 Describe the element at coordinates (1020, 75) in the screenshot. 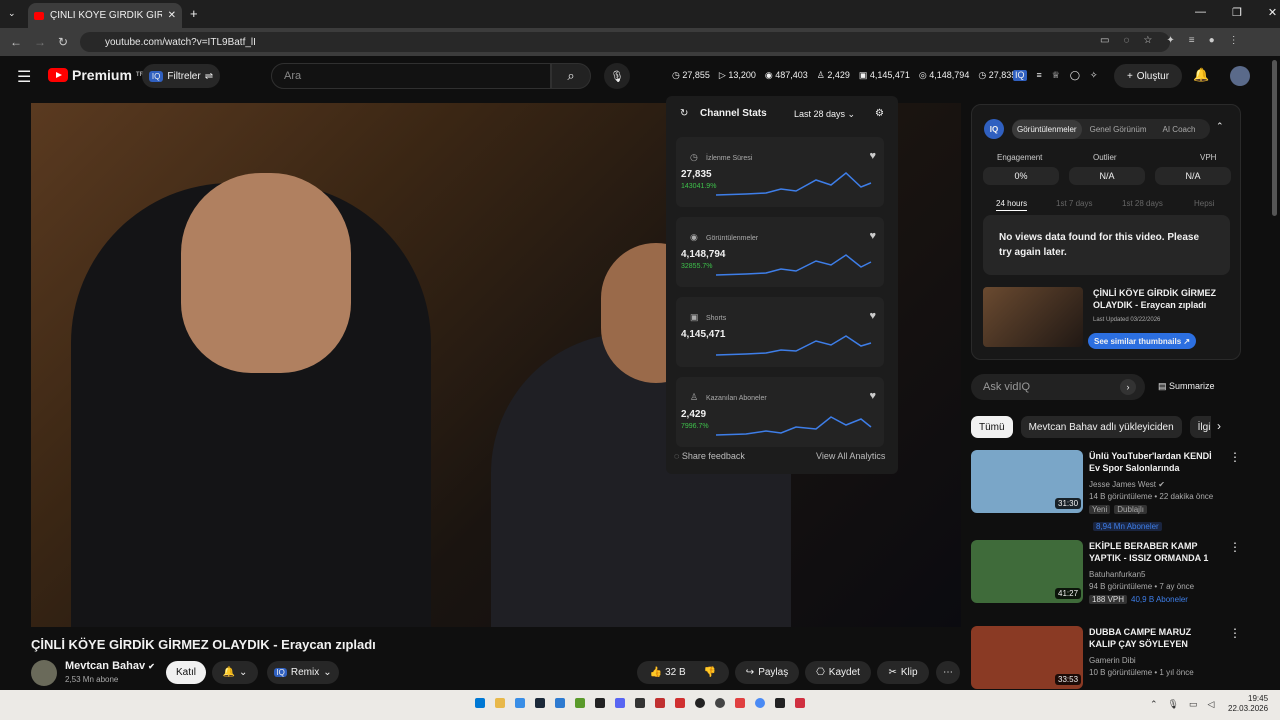

I see `vidiq-logo-icon: IQ` at that location.